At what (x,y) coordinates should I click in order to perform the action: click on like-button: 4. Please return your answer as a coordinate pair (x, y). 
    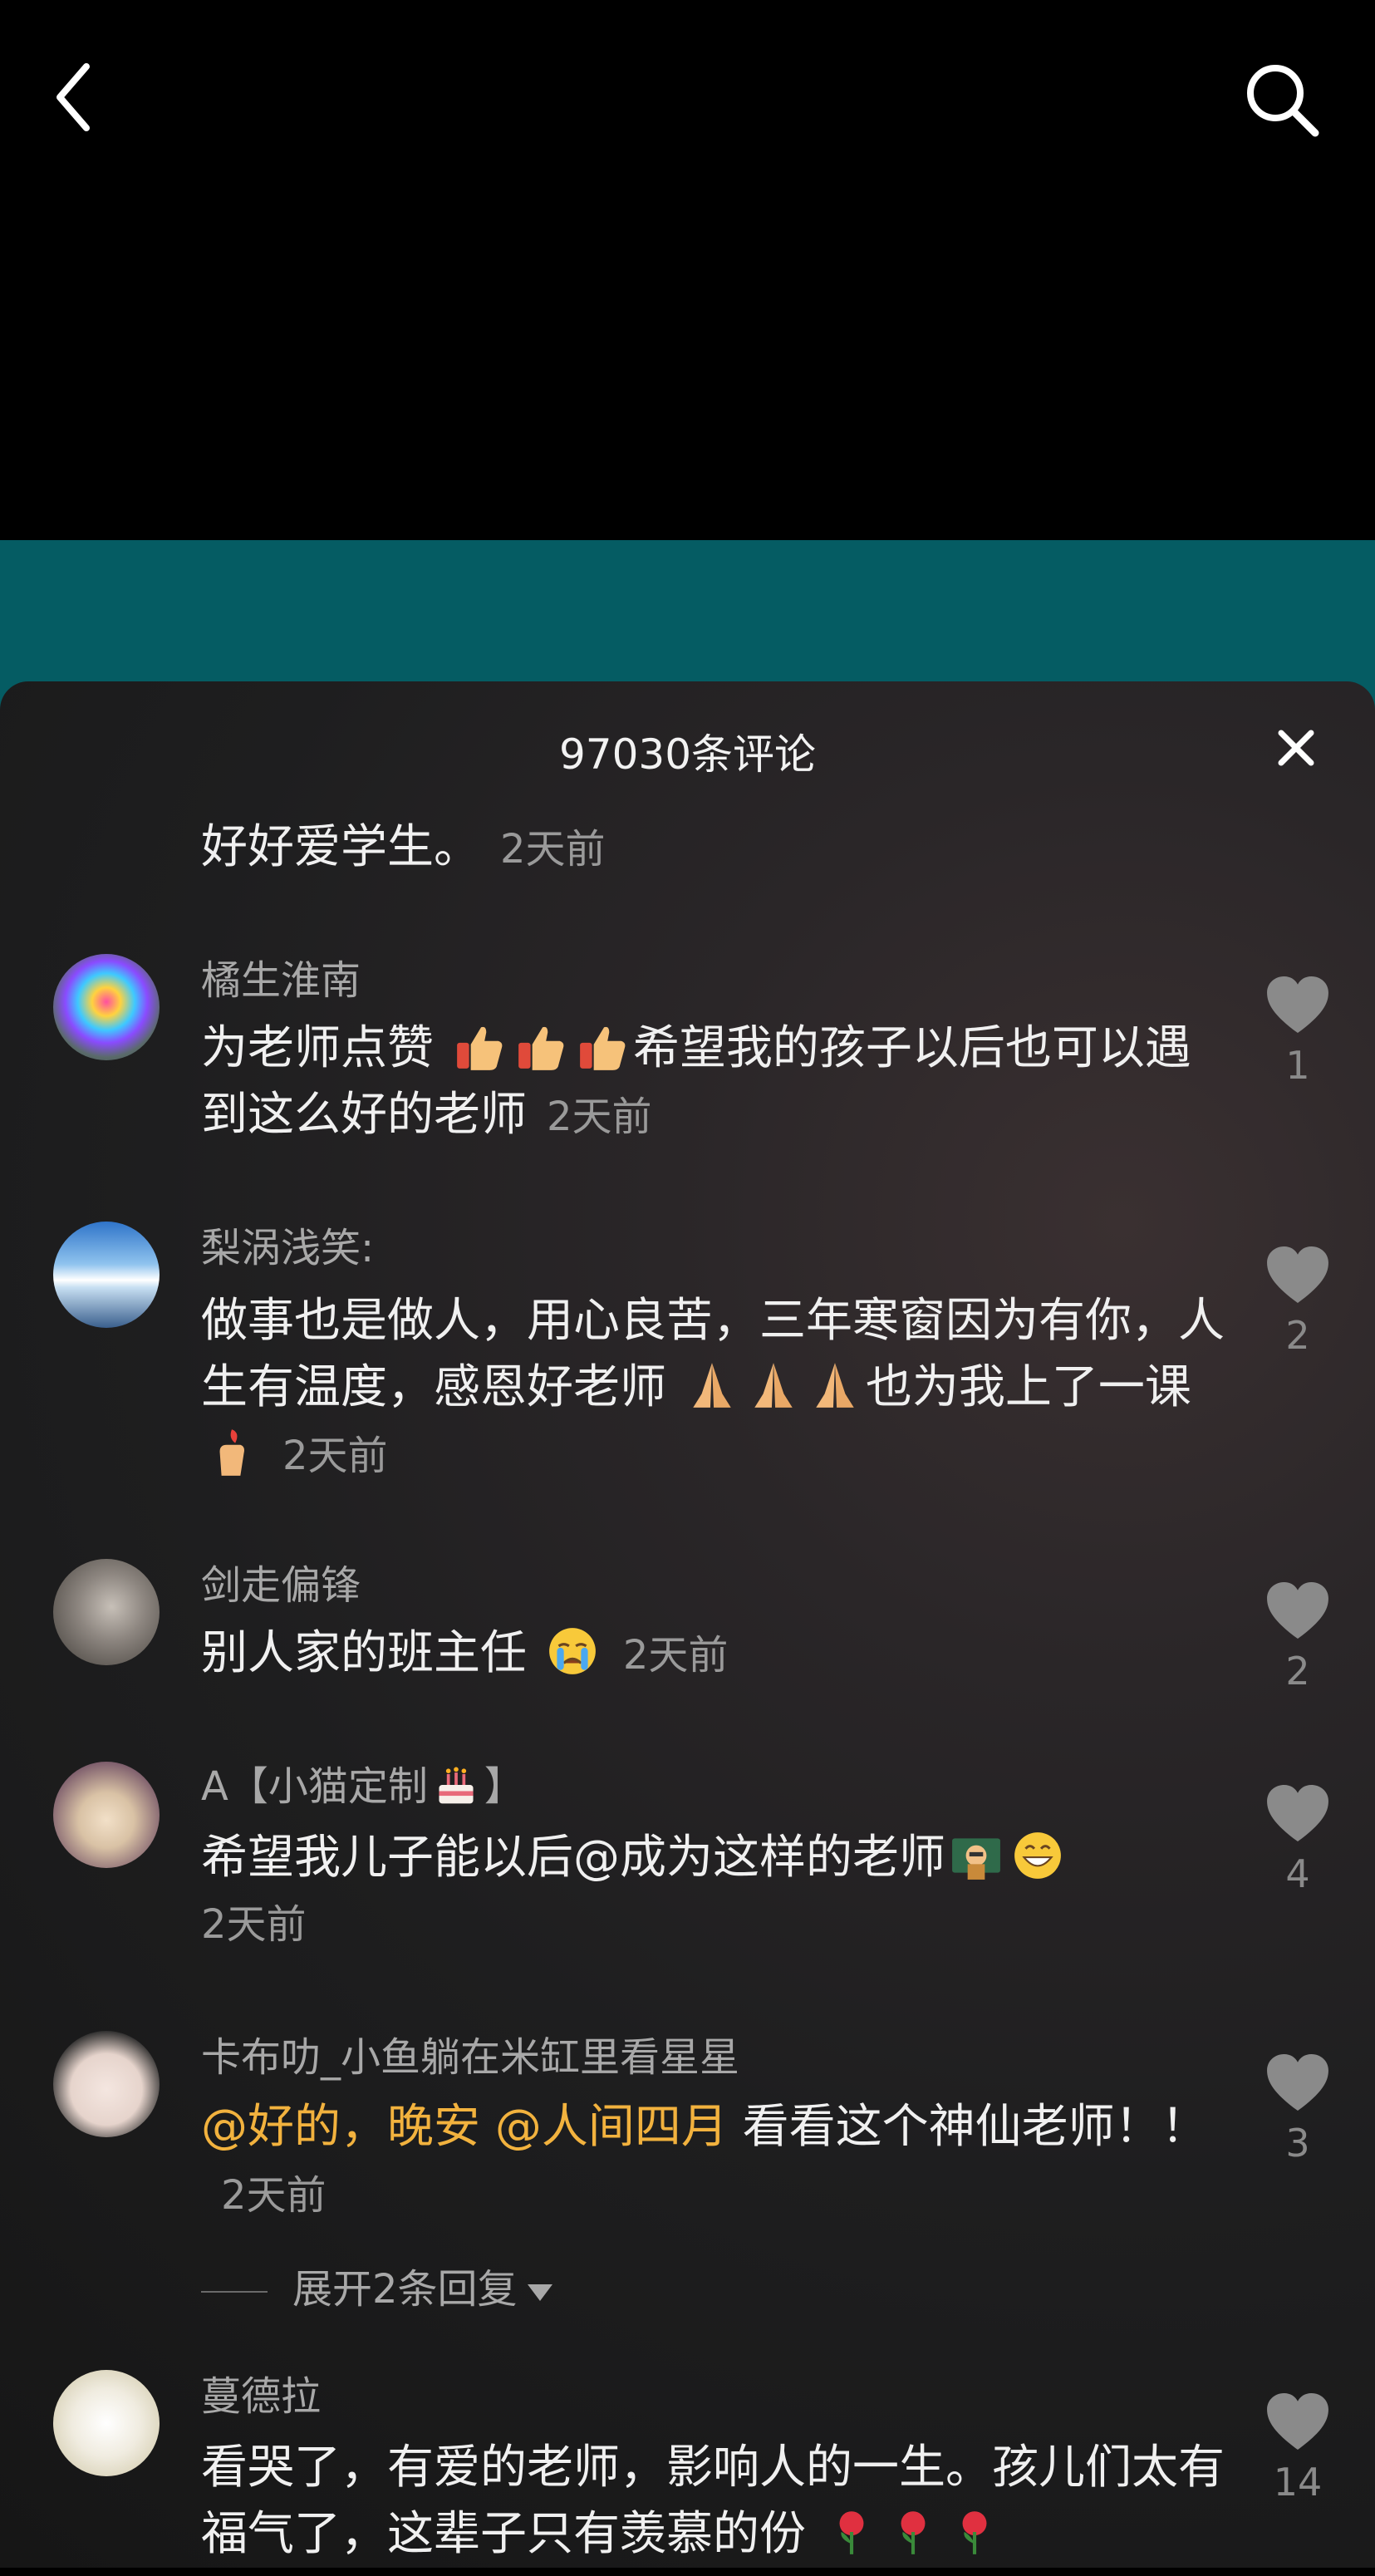
    Looking at the image, I should click on (1298, 1840).